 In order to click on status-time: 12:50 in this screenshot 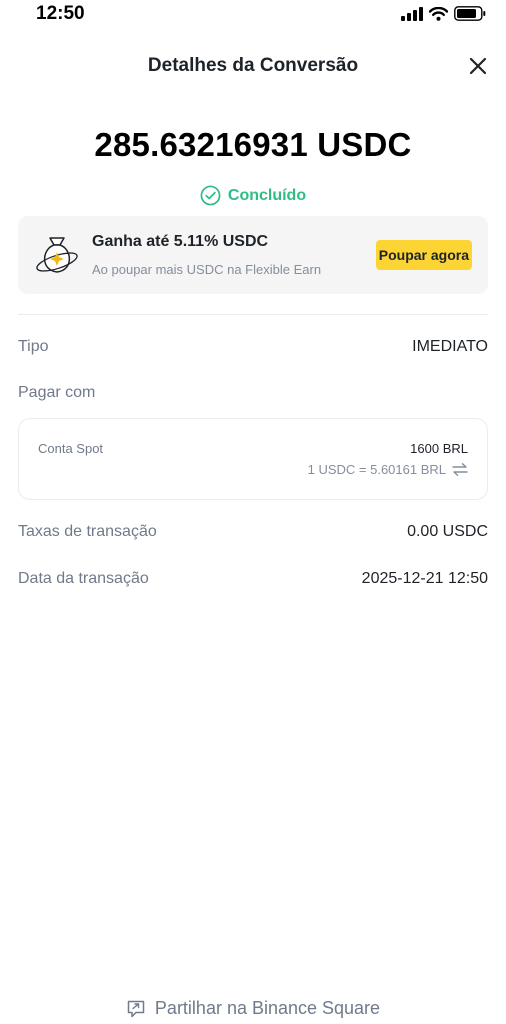, I will do `click(60, 13)`.